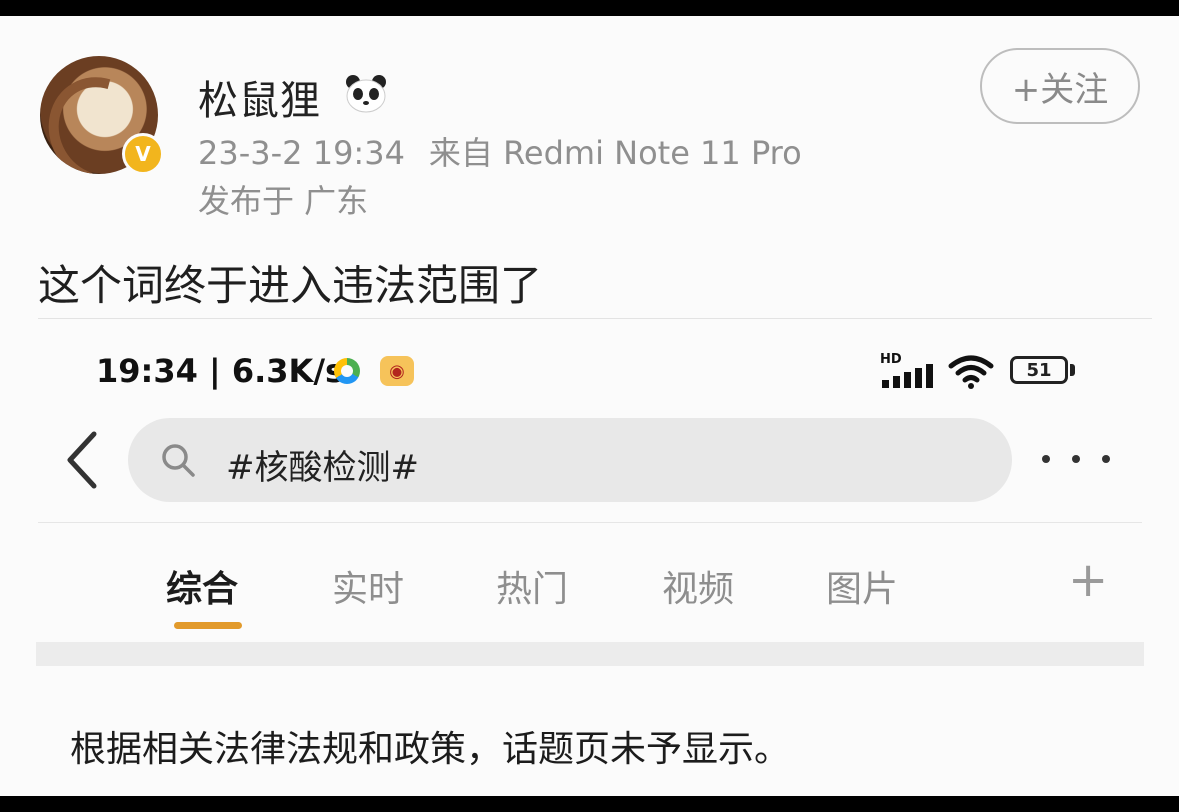 This screenshot has height=812, width=1179. Describe the element at coordinates (178, 460) in the screenshot. I see `search-icon` at that location.